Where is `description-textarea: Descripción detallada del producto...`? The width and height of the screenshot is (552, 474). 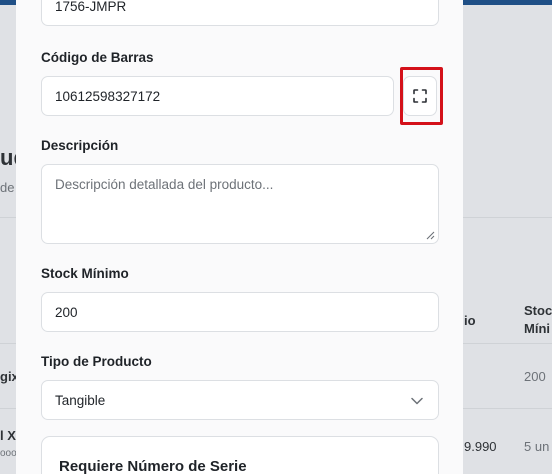
description-textarea: Descripción detallada del producto... is located at coordinates (240, 204).